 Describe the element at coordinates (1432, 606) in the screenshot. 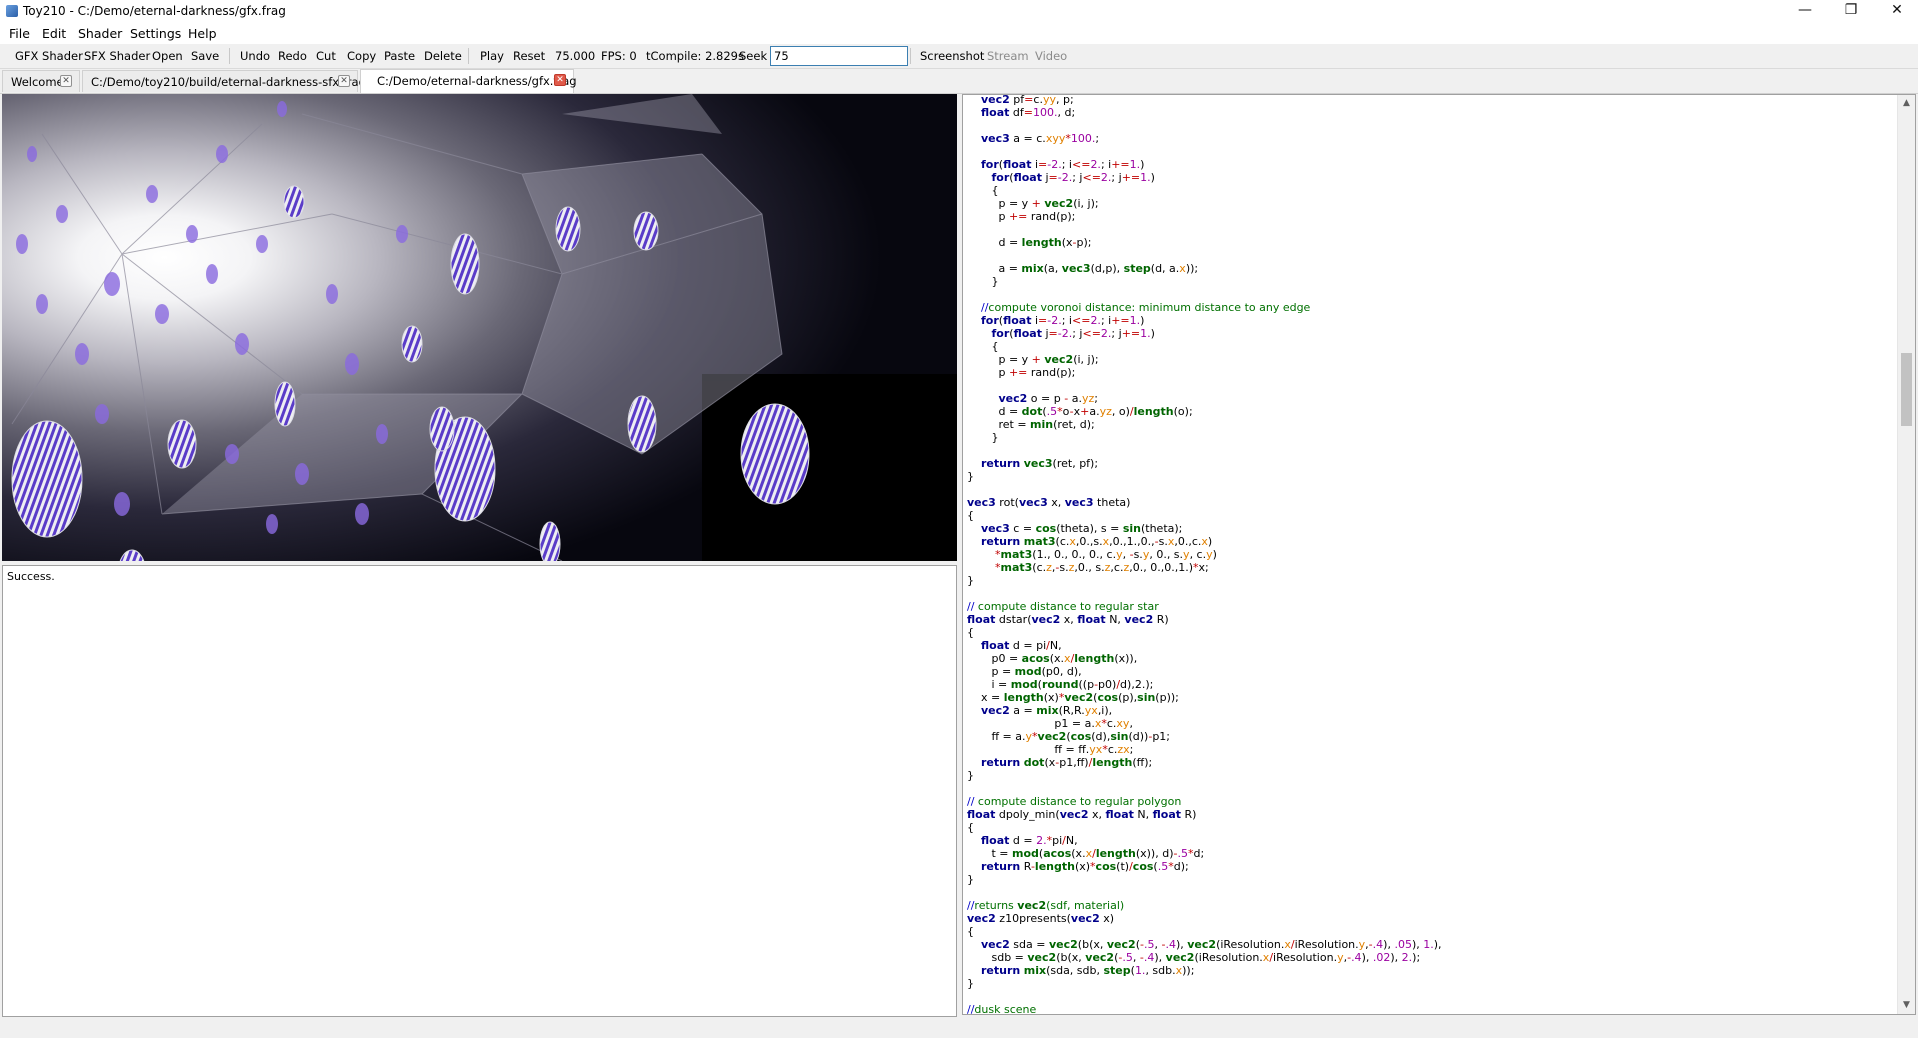

I see `code-line: // compute distance to regular star` at that location.